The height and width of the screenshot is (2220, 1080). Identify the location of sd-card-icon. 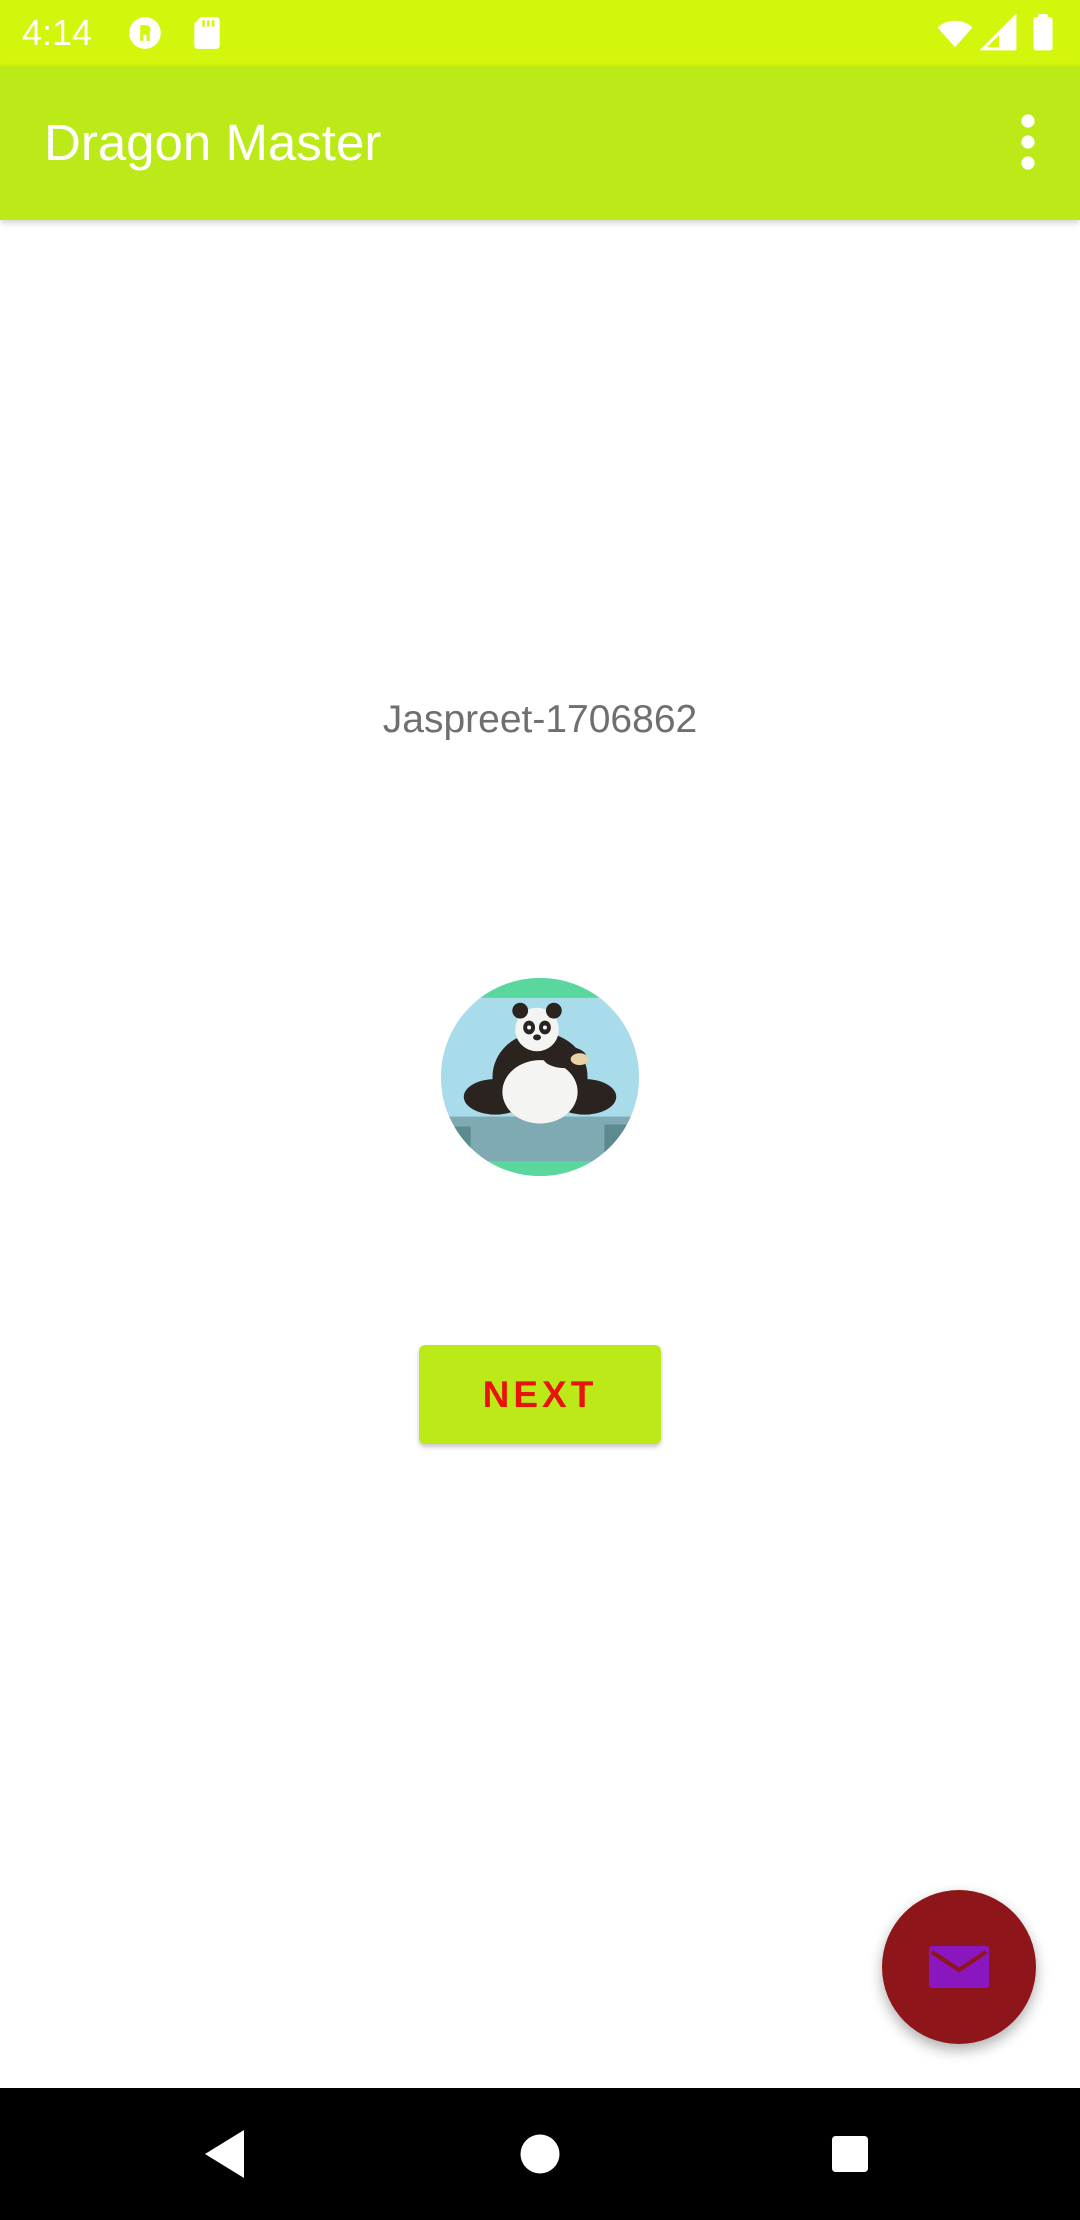
(207, 33).